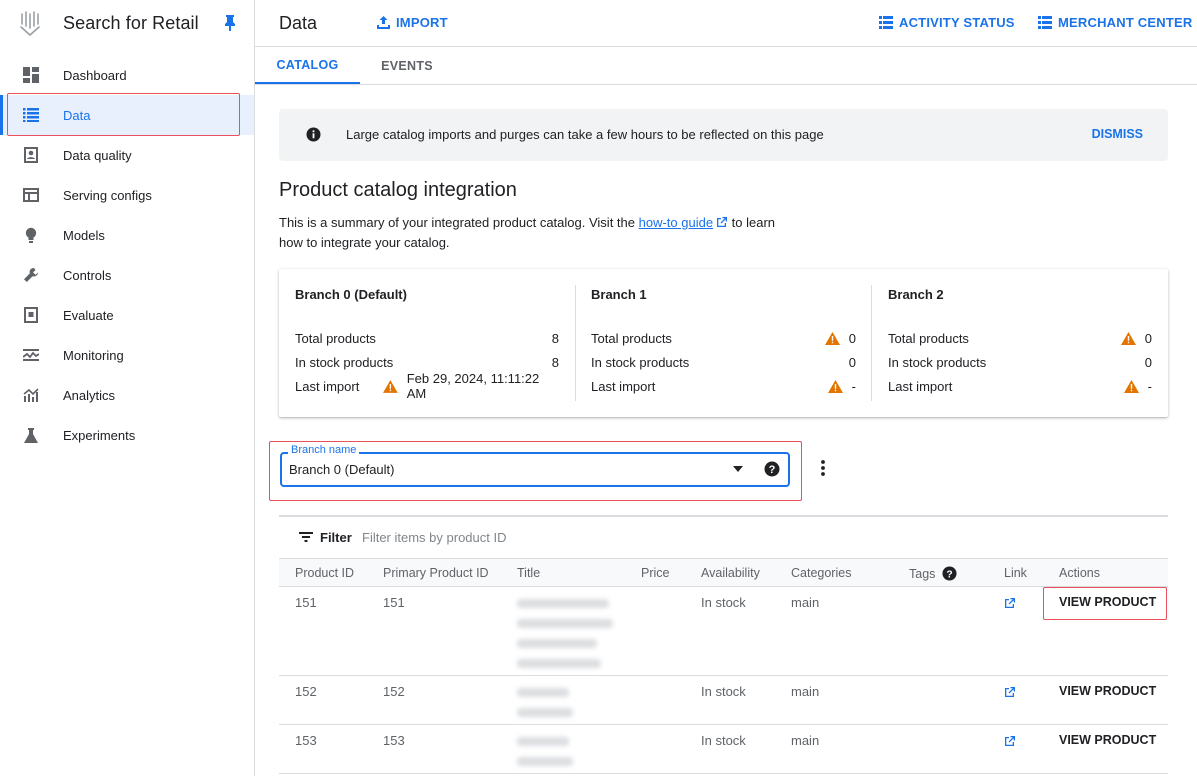  Describe the element at coordinates (306, 691) in the screenshot. I see `product-id-cell: 152` at that location.